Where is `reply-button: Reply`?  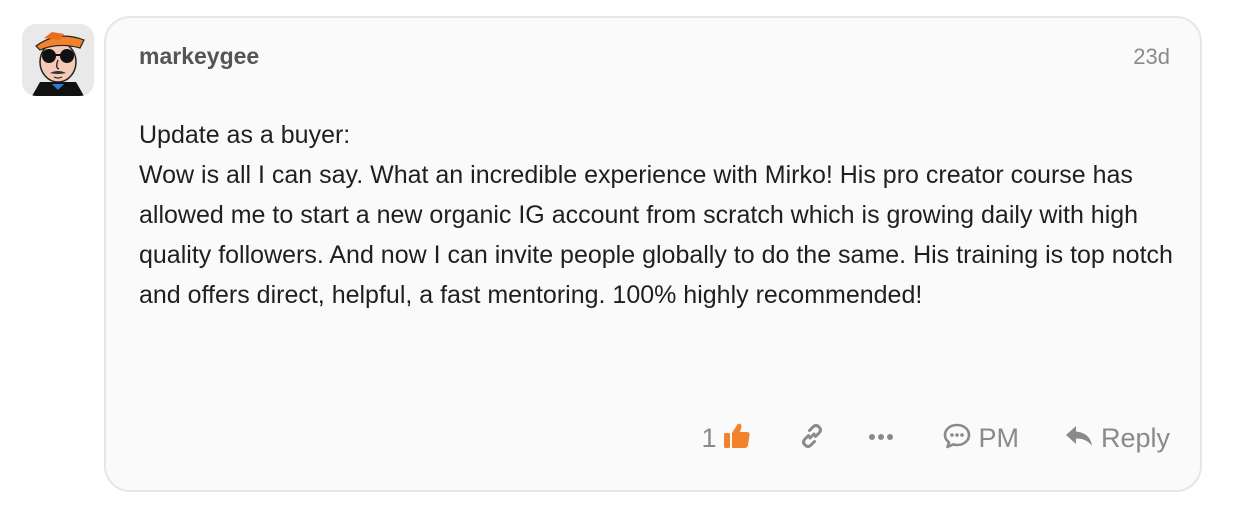
reply-button: Reply is located at coordinates (1116, 438).